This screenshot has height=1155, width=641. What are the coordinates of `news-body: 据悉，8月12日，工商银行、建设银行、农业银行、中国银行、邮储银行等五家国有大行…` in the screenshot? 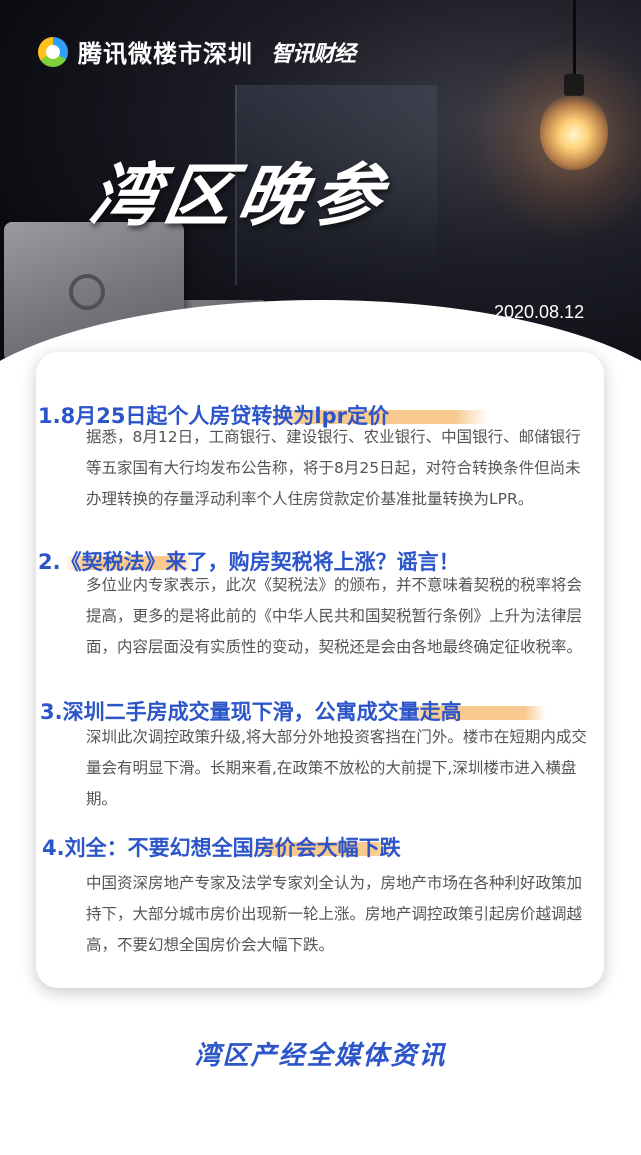 It's located at (333, 468).